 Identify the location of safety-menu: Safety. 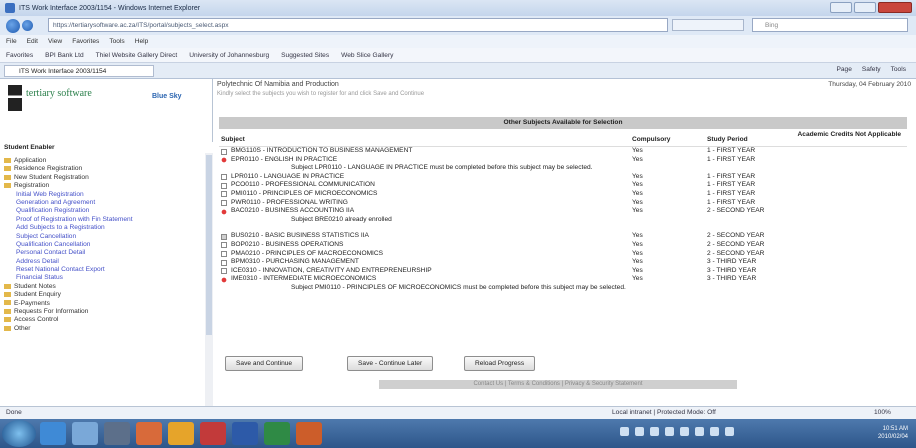
(871, 69).